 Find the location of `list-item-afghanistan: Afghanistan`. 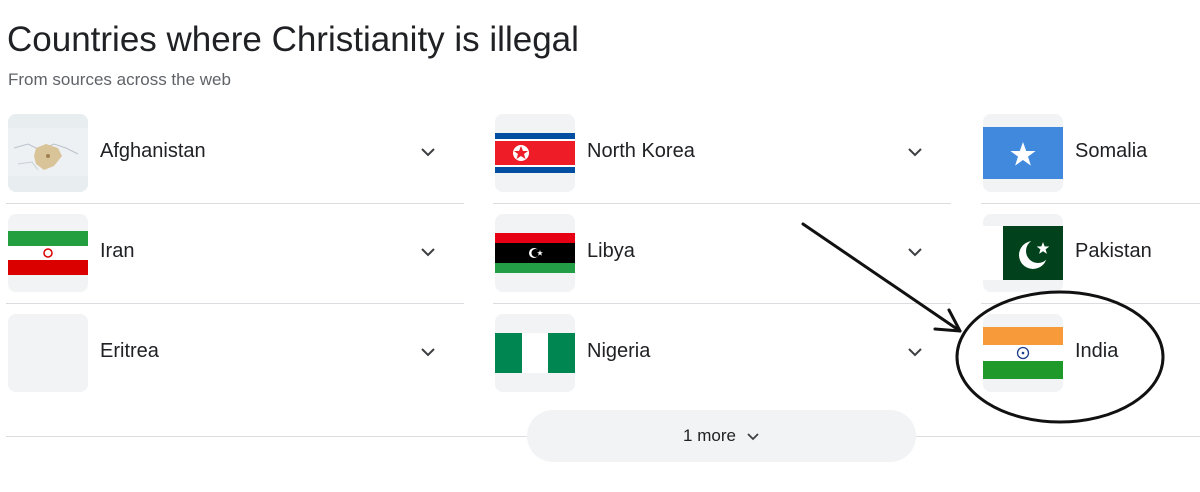

list-item-afghanistan: Afghanistan is located at coordinates (235, 152).